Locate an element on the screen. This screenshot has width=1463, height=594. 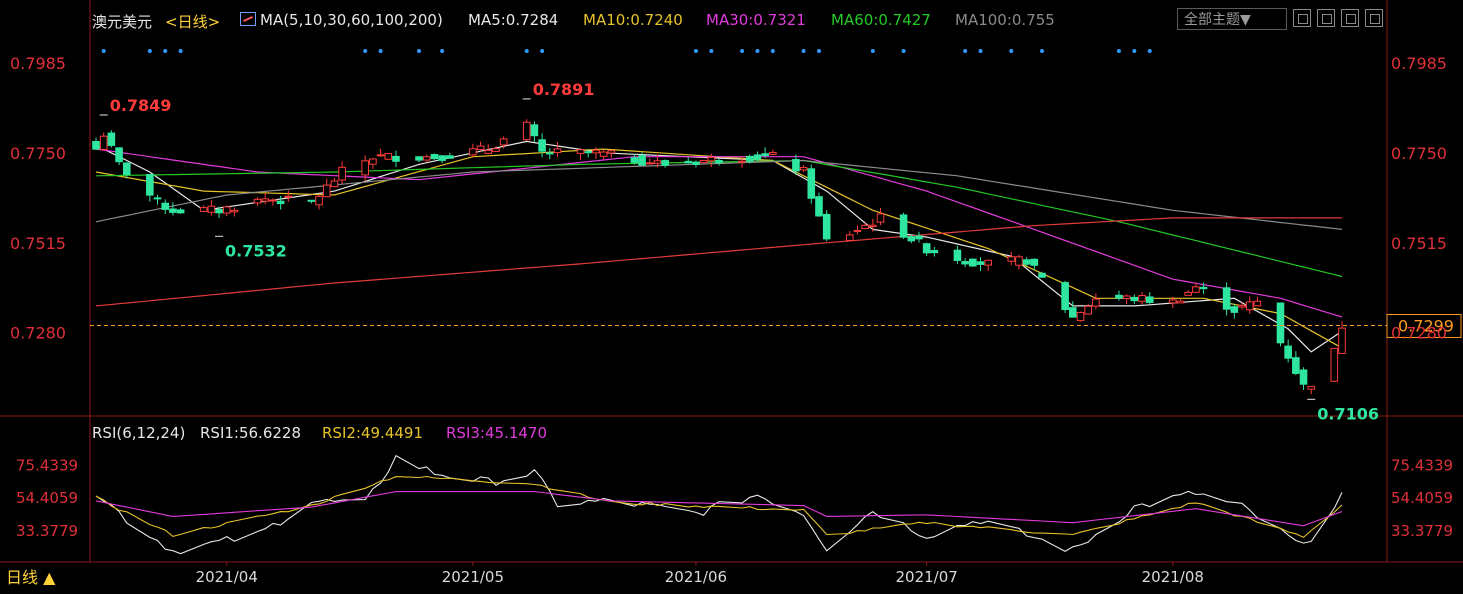
grid-layout-icon is located at coordinates (1302, 18).